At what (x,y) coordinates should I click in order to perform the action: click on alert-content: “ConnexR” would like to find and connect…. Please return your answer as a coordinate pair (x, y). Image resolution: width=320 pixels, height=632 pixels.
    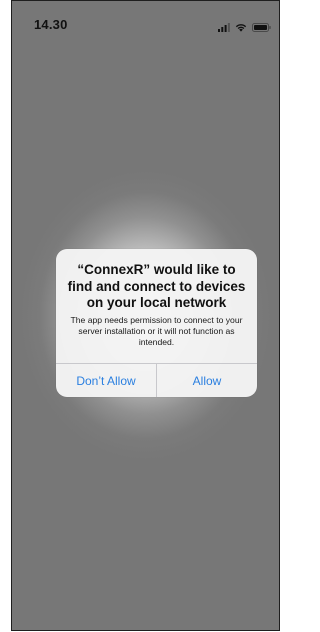
    Looking at the image, I should click on (156, 303).